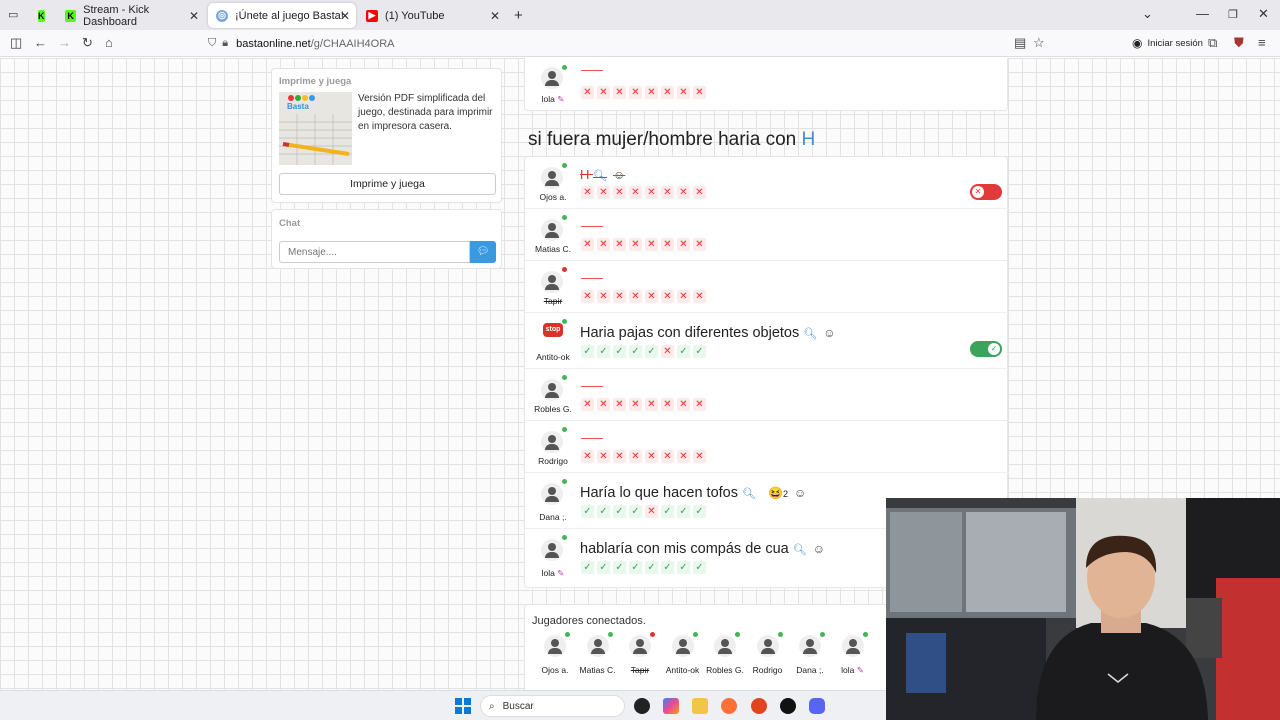  I want to click on answer-text: Haria pajas con diferentes objetos, so click(690, 333).